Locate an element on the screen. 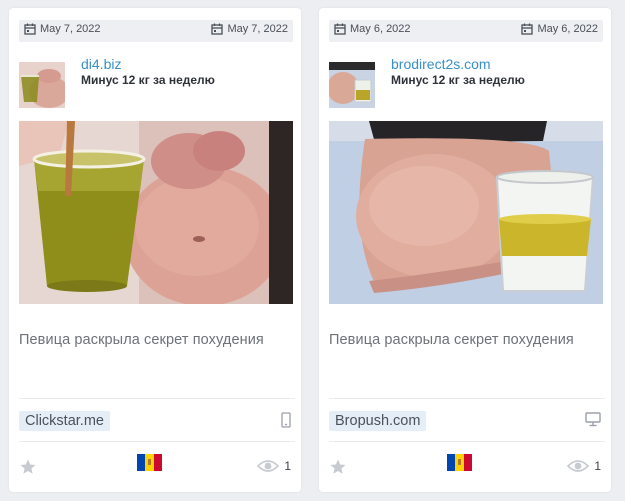 Image resolution: width=625 pixels, height=501 pixels. last-seen-date: May 7, 2022 is located at coordinates (249, 29).